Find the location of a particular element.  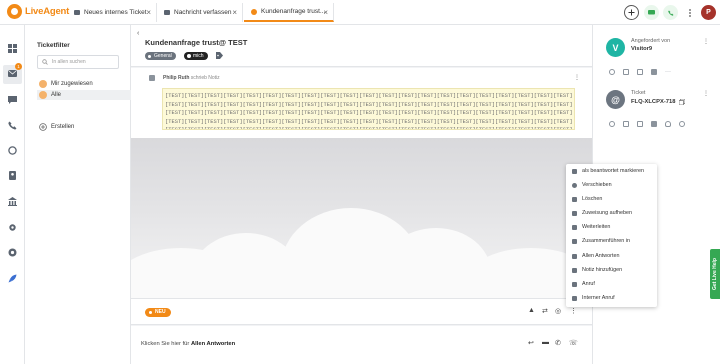

menu-item-internal-call: Interner Anruf is located at coordinates (611, 298).